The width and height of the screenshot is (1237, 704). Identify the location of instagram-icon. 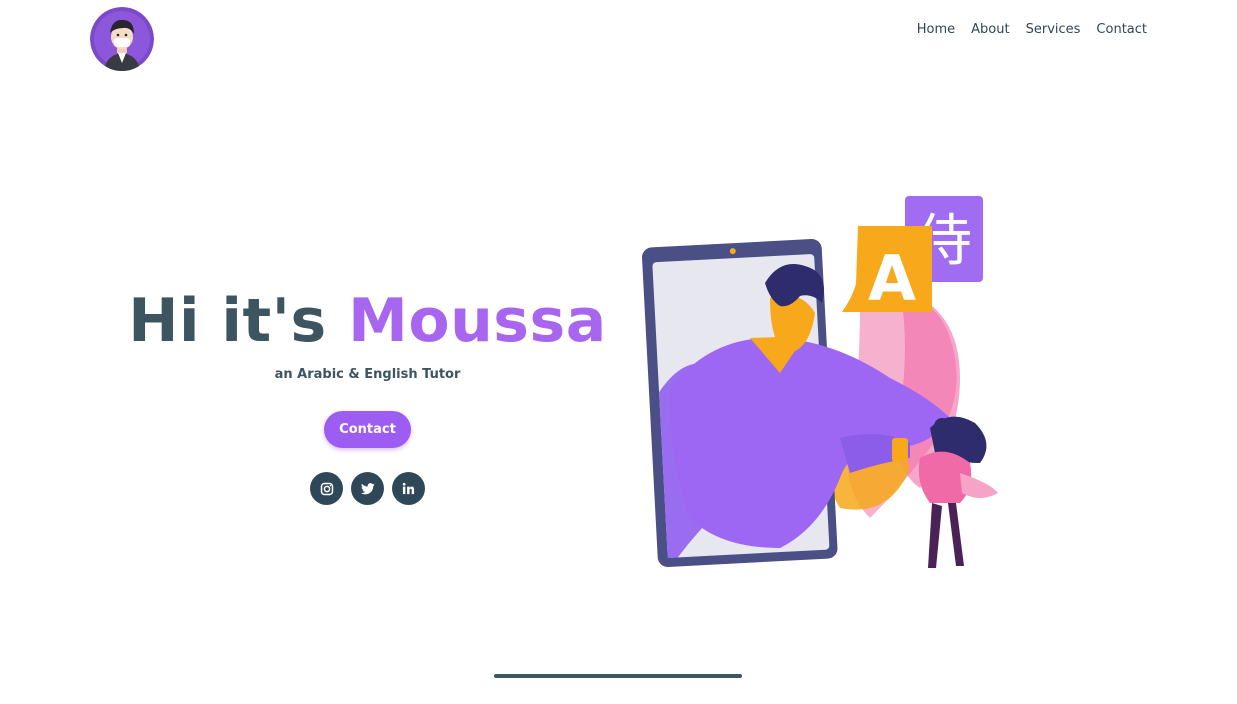
(326, 488).